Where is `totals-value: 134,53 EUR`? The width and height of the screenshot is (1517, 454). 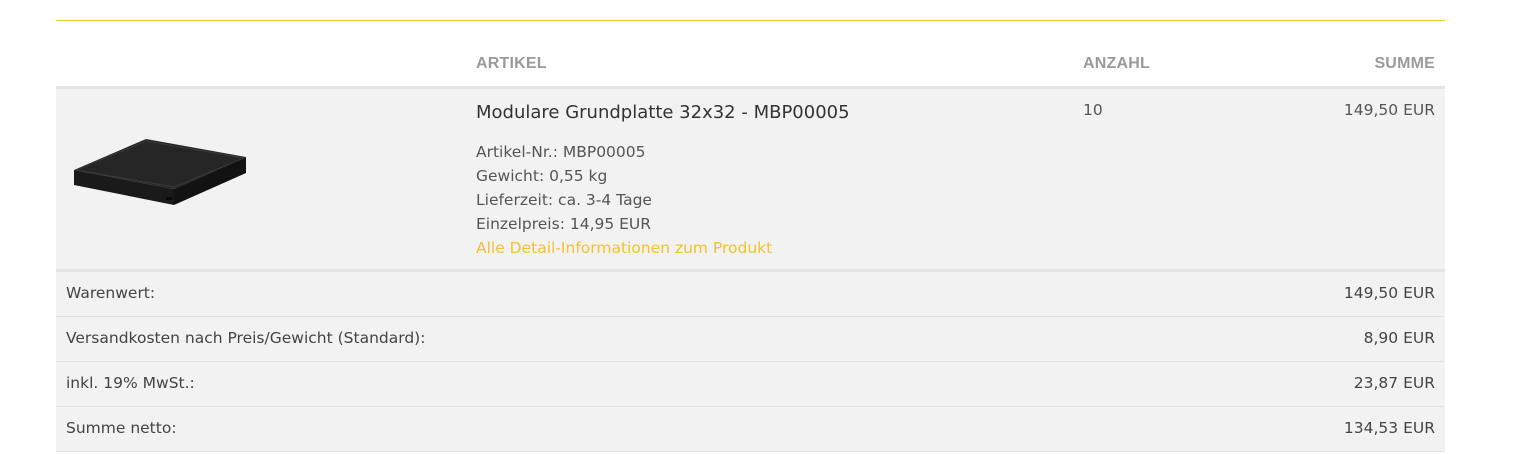 totals-value: 134,53 EUR is located at coordinates (1389, 428).